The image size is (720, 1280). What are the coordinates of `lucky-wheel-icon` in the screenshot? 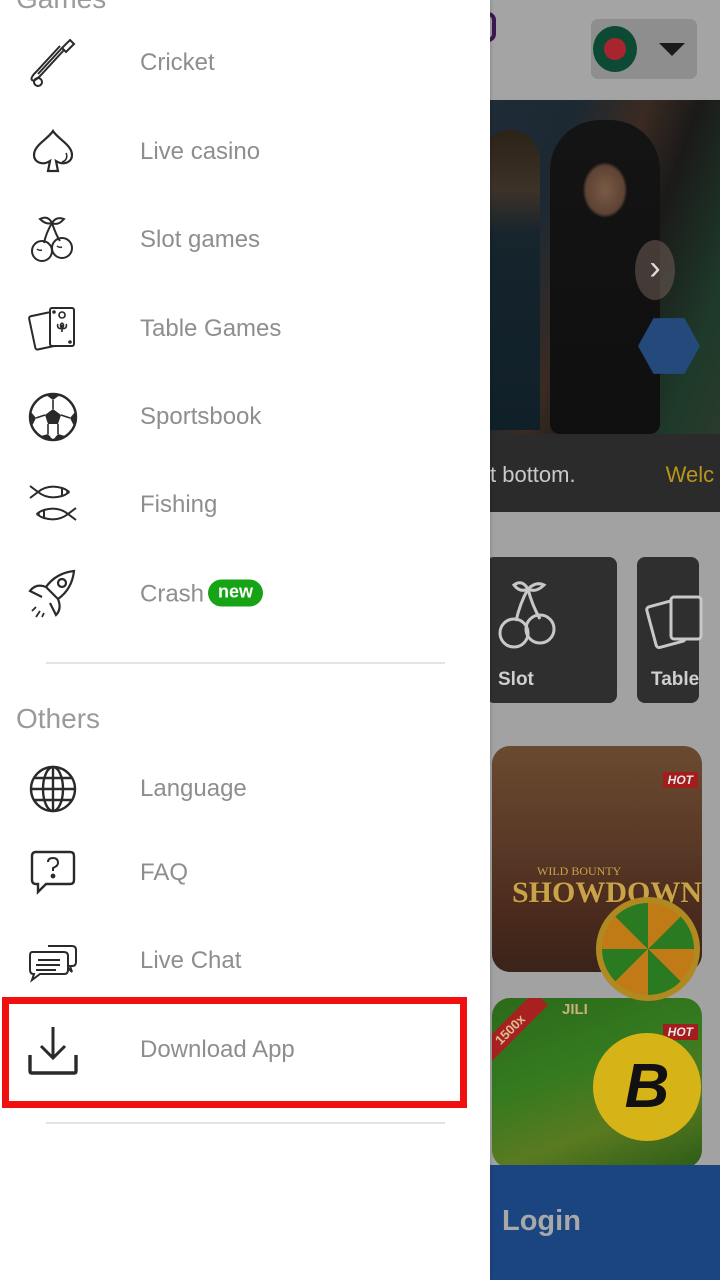 It's located at (648, 949).